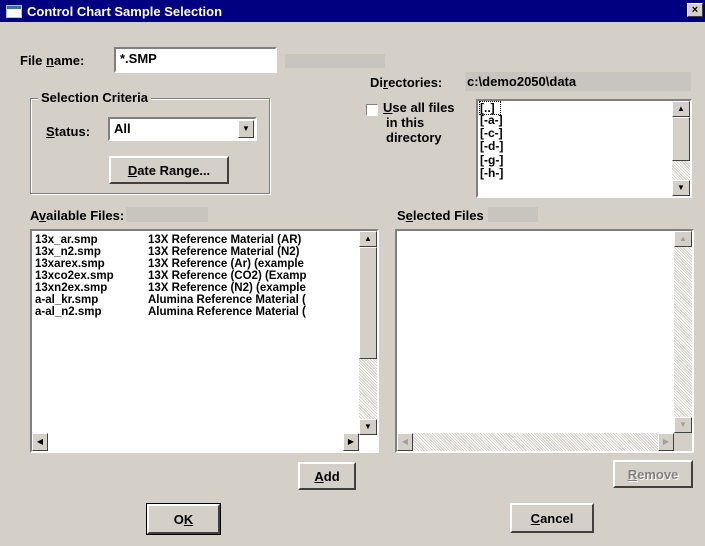 The height and width of the screenshot is (546, 705). Describe the element at coordinates (167, 214) in the screenshot. I see `available-files-count-field` at that location.